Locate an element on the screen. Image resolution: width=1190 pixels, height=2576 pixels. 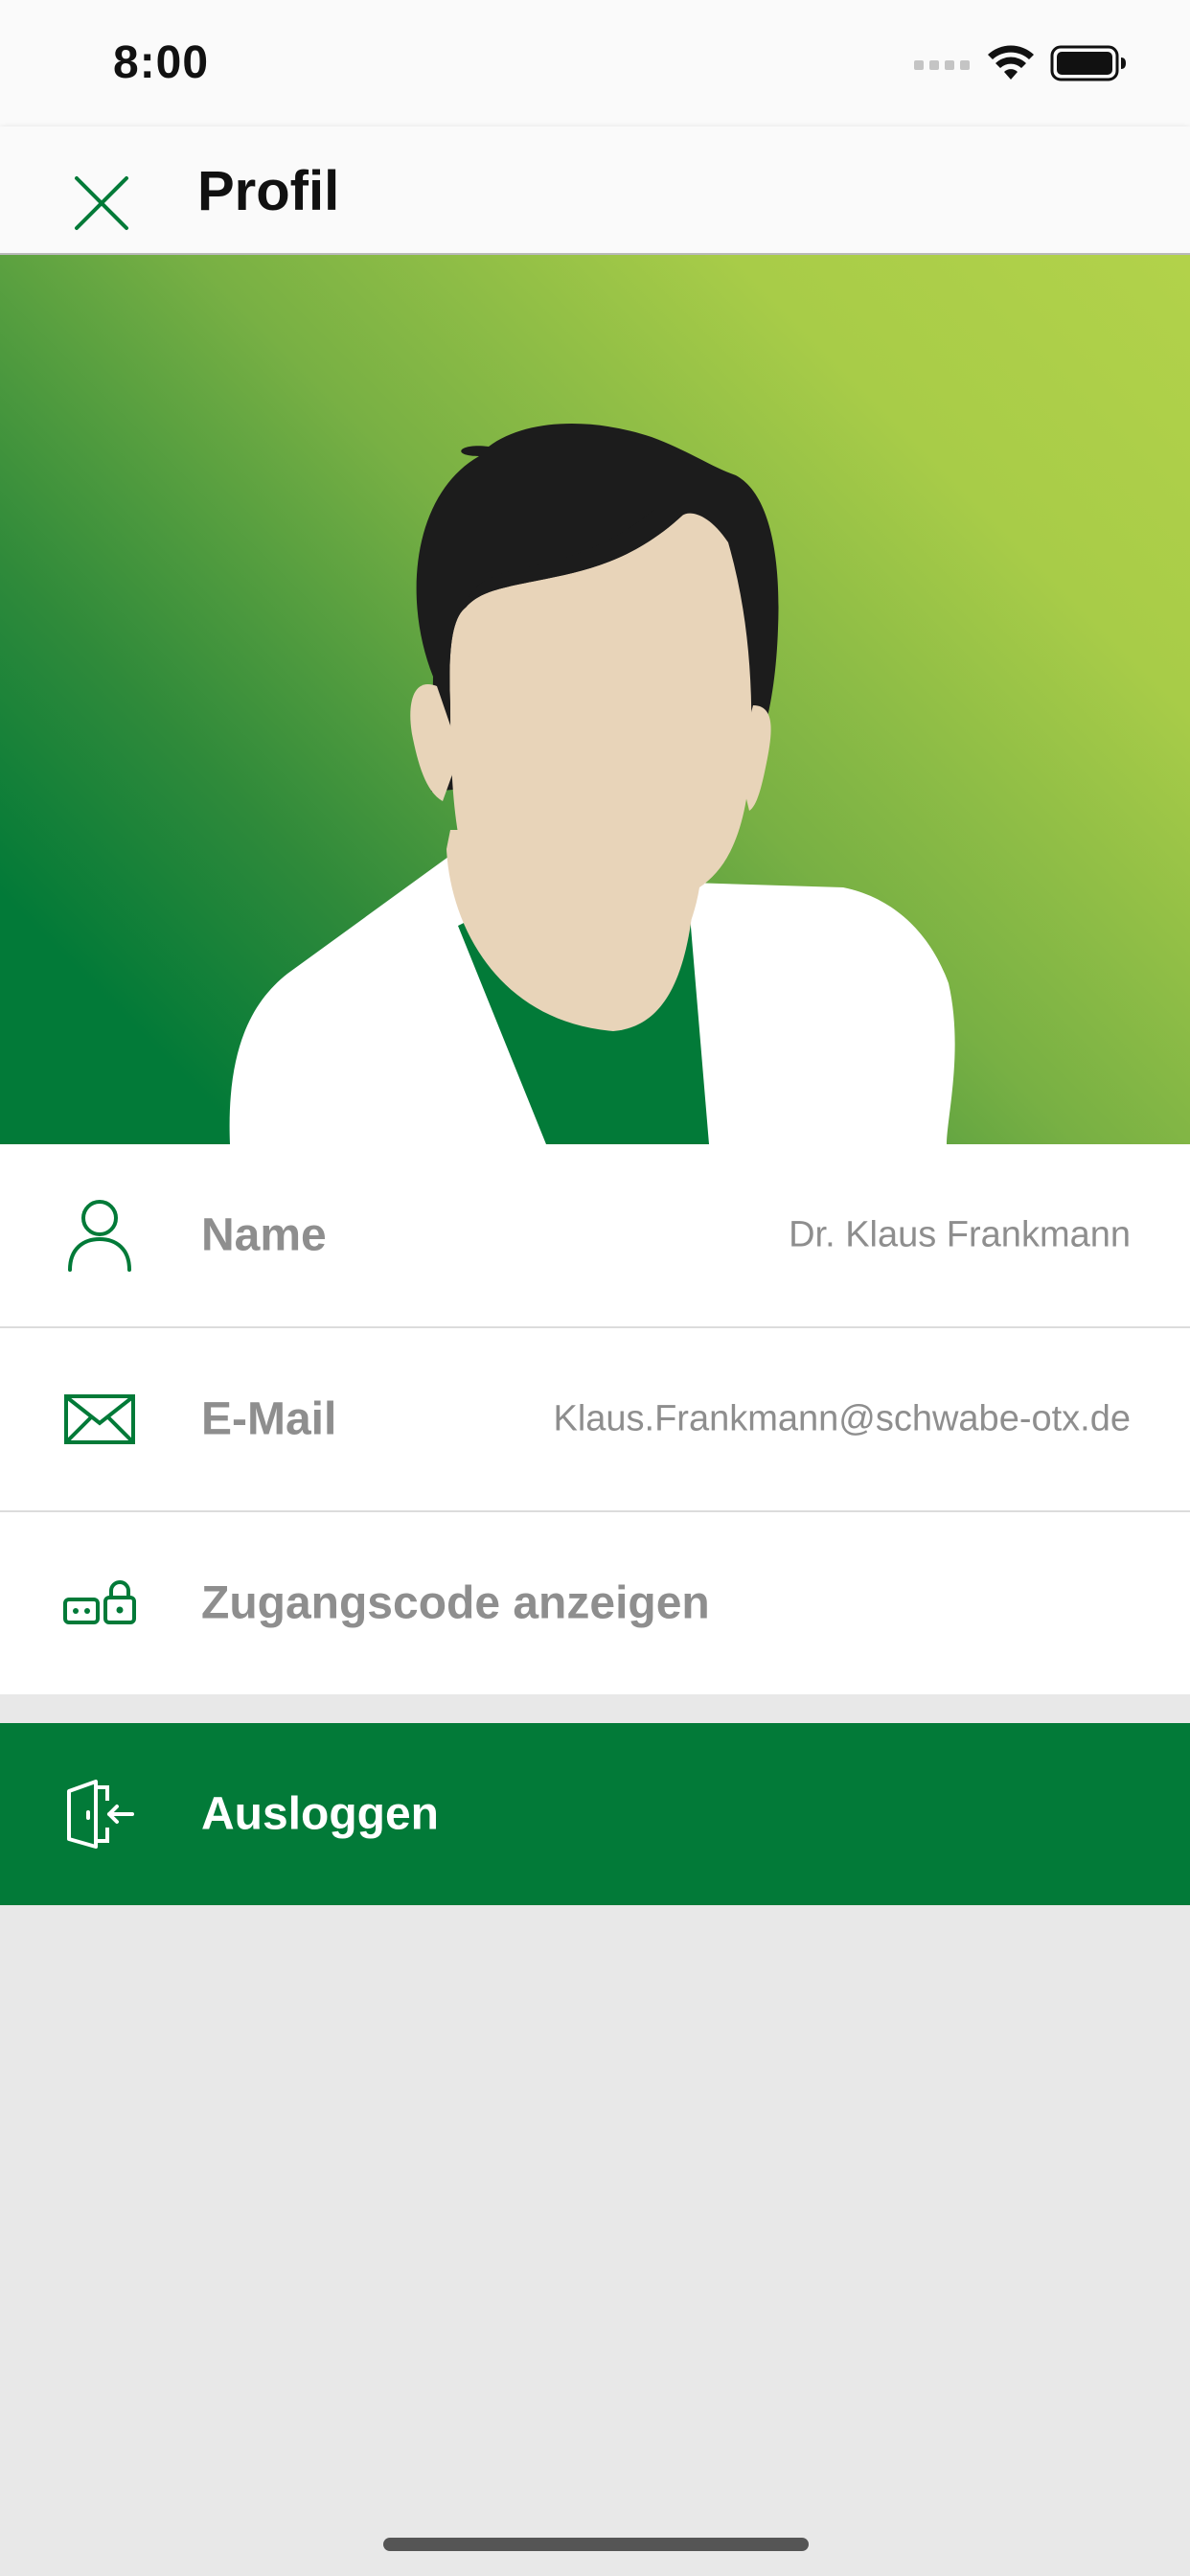
access-code-label: Zugangscode anzeigen is located at coordinates (456, 1603).